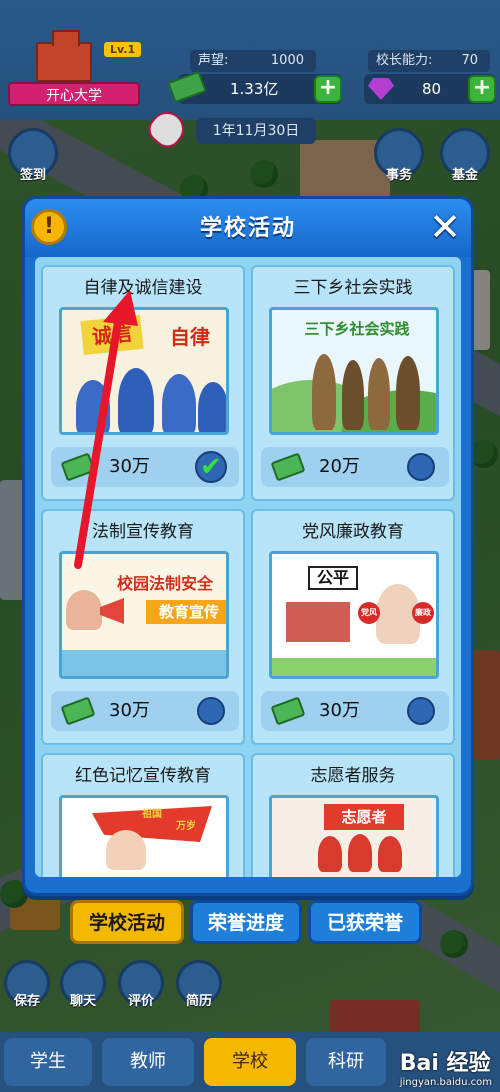 This screenshot has height=1092, width=500. Describe the element at coordinates (287, 60) in the screenshot. I see `reputation-value: 1000` at that location.